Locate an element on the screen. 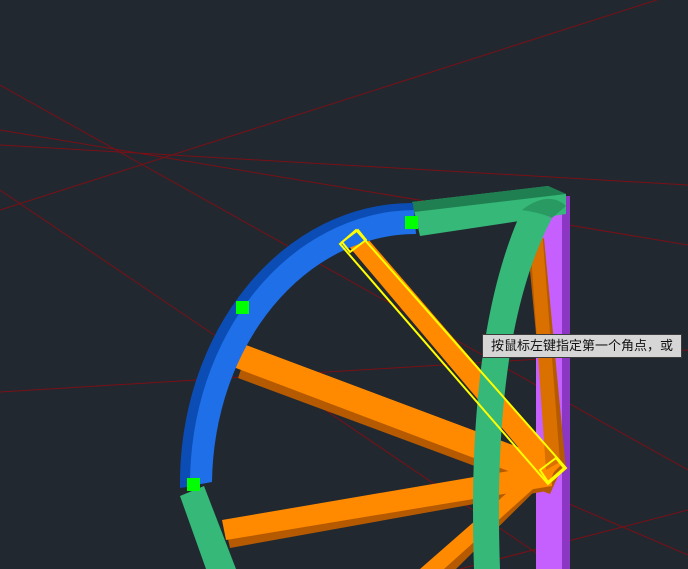 The width and height of the screenshot is (688, 569). command-prompt-tooltip: 按鼠标左键指定第一个角点，或 is located at coordinates (582, 346).